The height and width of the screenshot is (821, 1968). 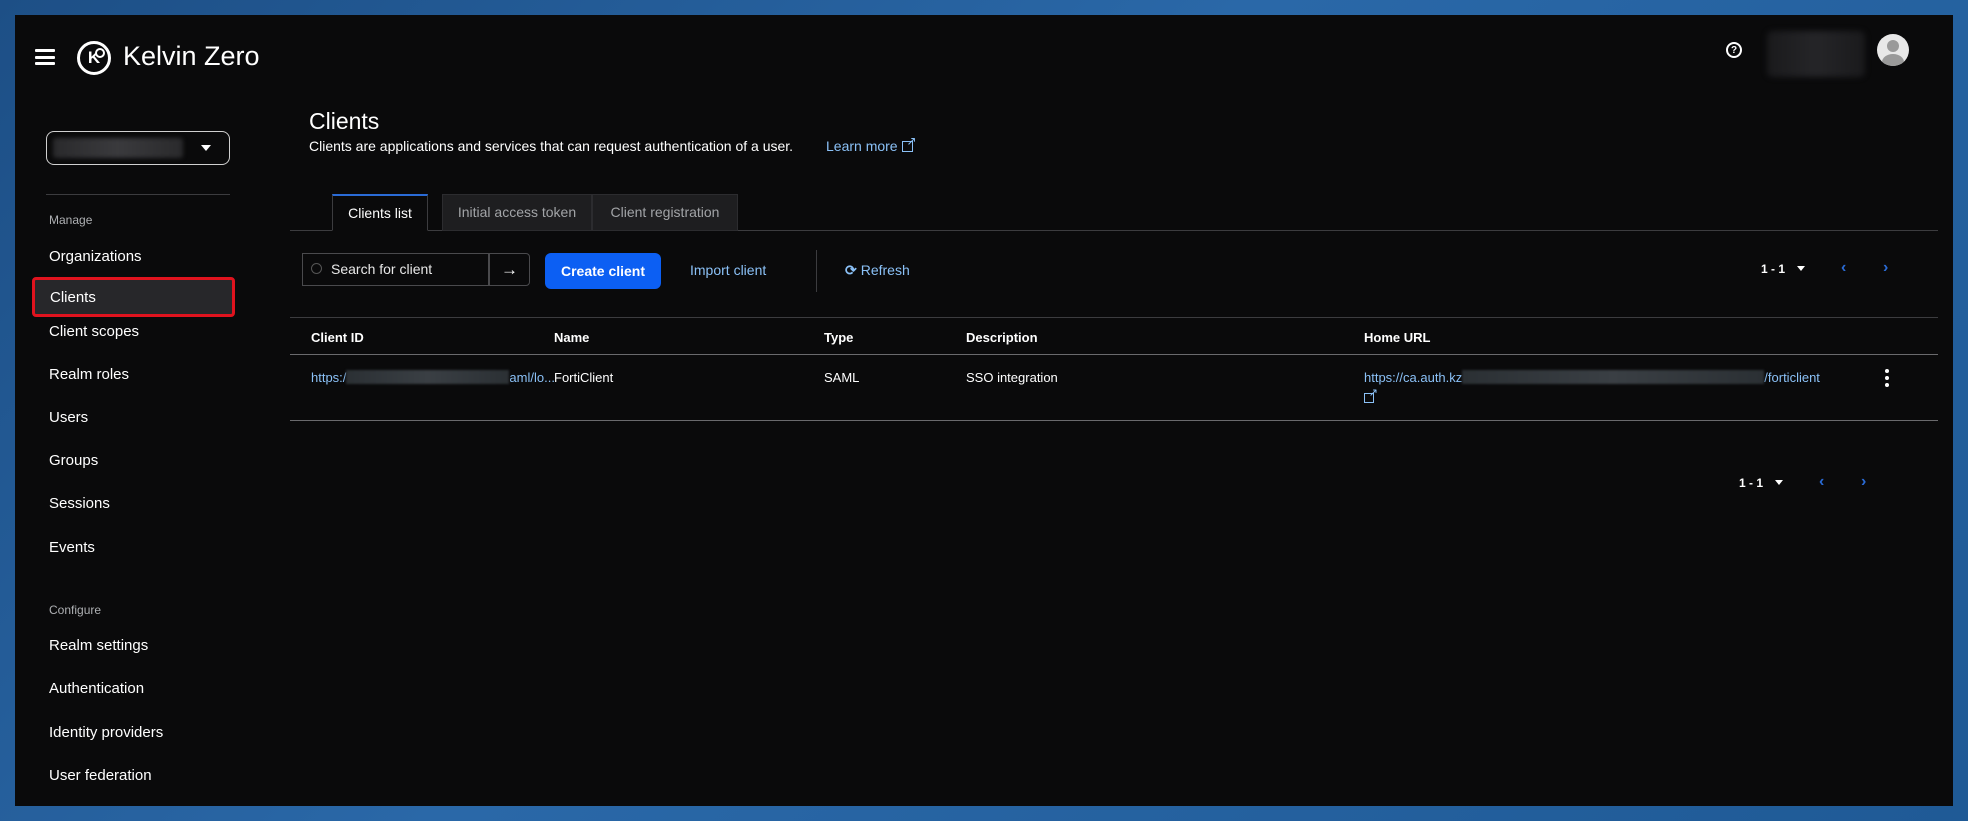 I want to click on sidebar-item-groups: Groups, so click(x=73, y=461).